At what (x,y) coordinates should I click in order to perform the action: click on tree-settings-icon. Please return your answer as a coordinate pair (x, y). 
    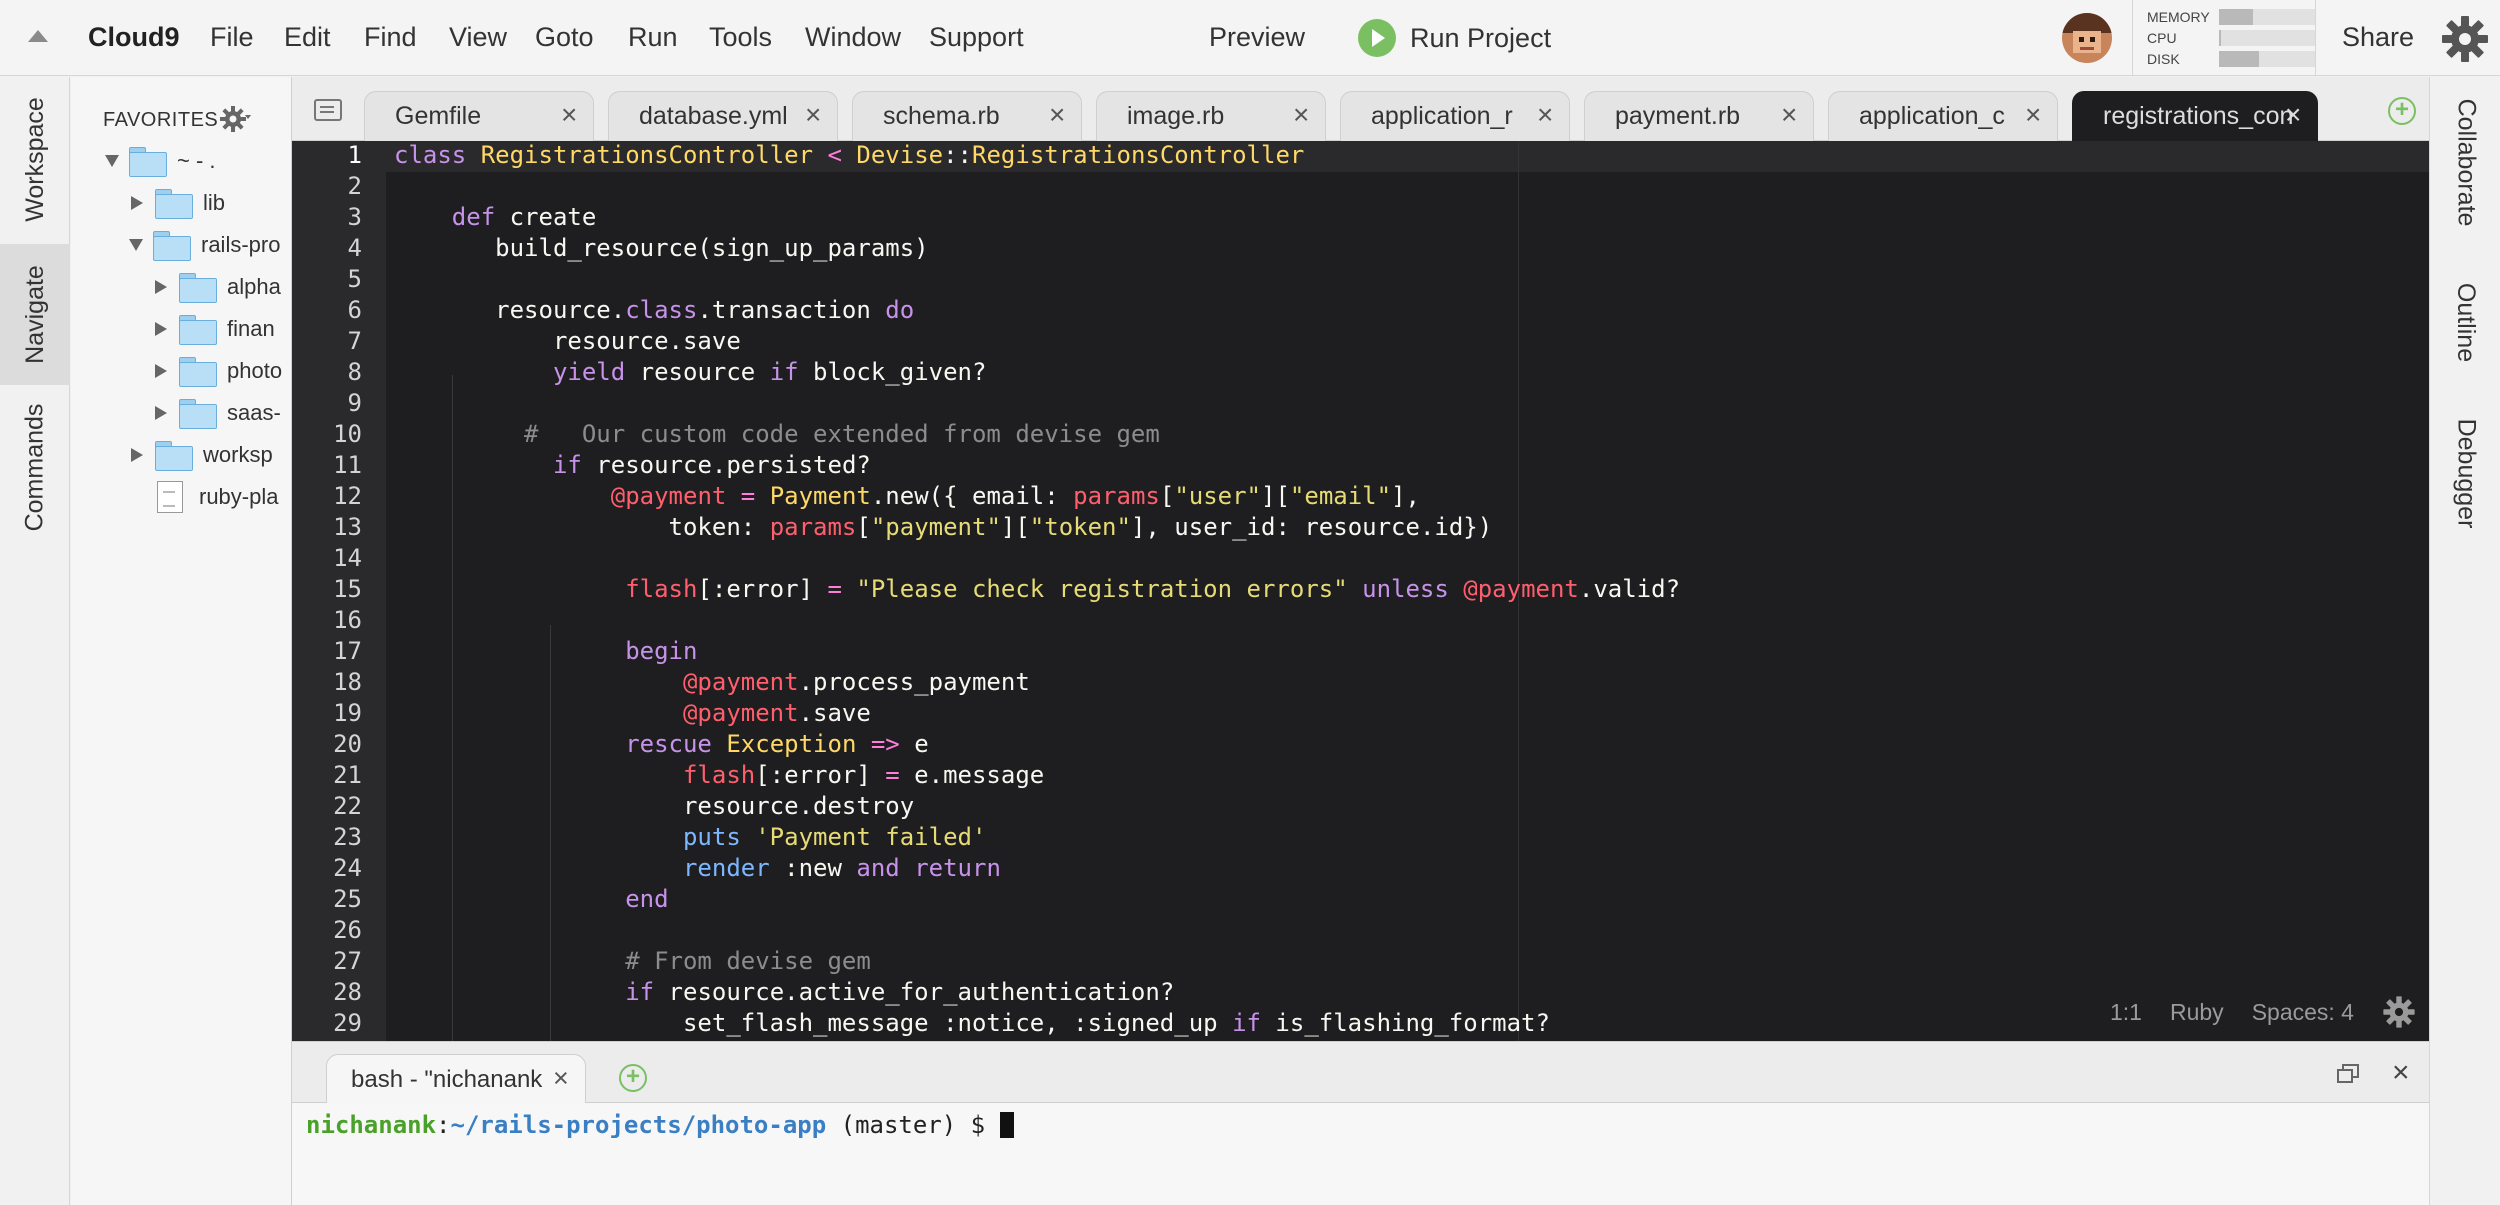
    Looking at the image, I should click on (235, 119).